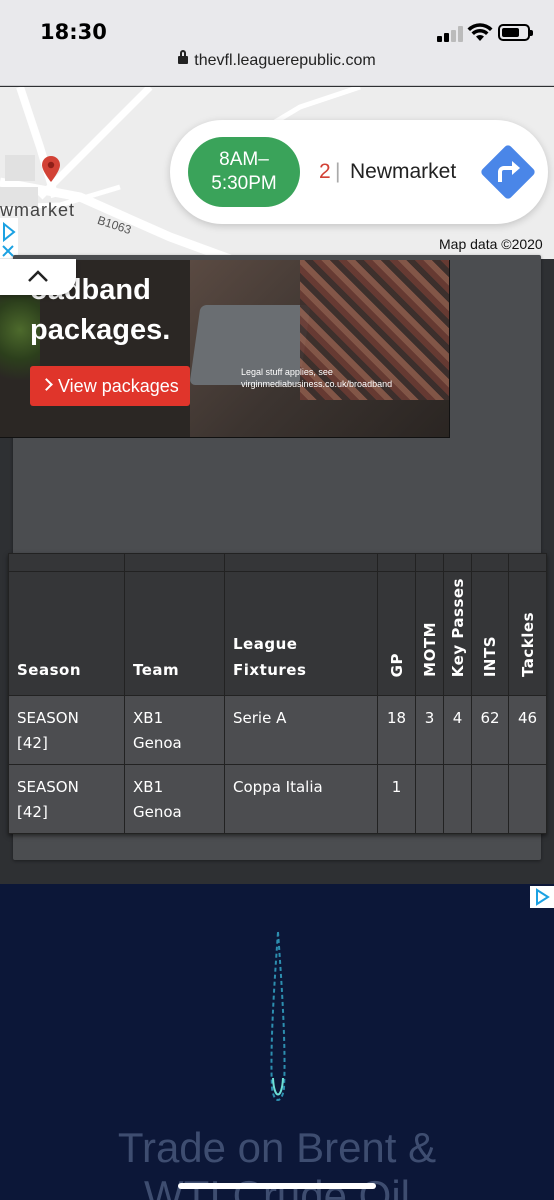 The width and height of the screenshot is (554, 1200). What do you see at coordinates (277, 43) in the screenshot?
I see `browser-status-bar: 18:30 thevfl.leaguerepublic.com` at bounding box center [277, 43].